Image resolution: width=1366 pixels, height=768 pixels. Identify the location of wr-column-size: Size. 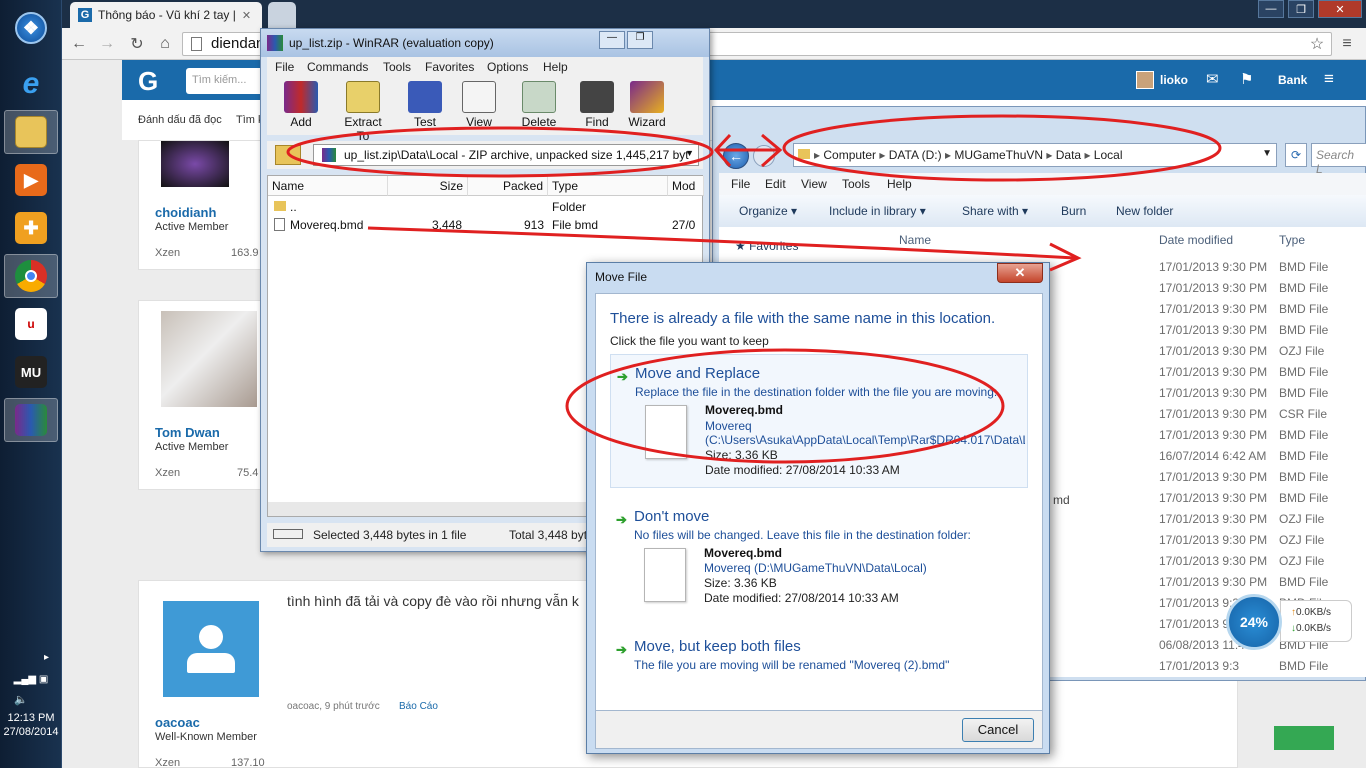
(428, 186).